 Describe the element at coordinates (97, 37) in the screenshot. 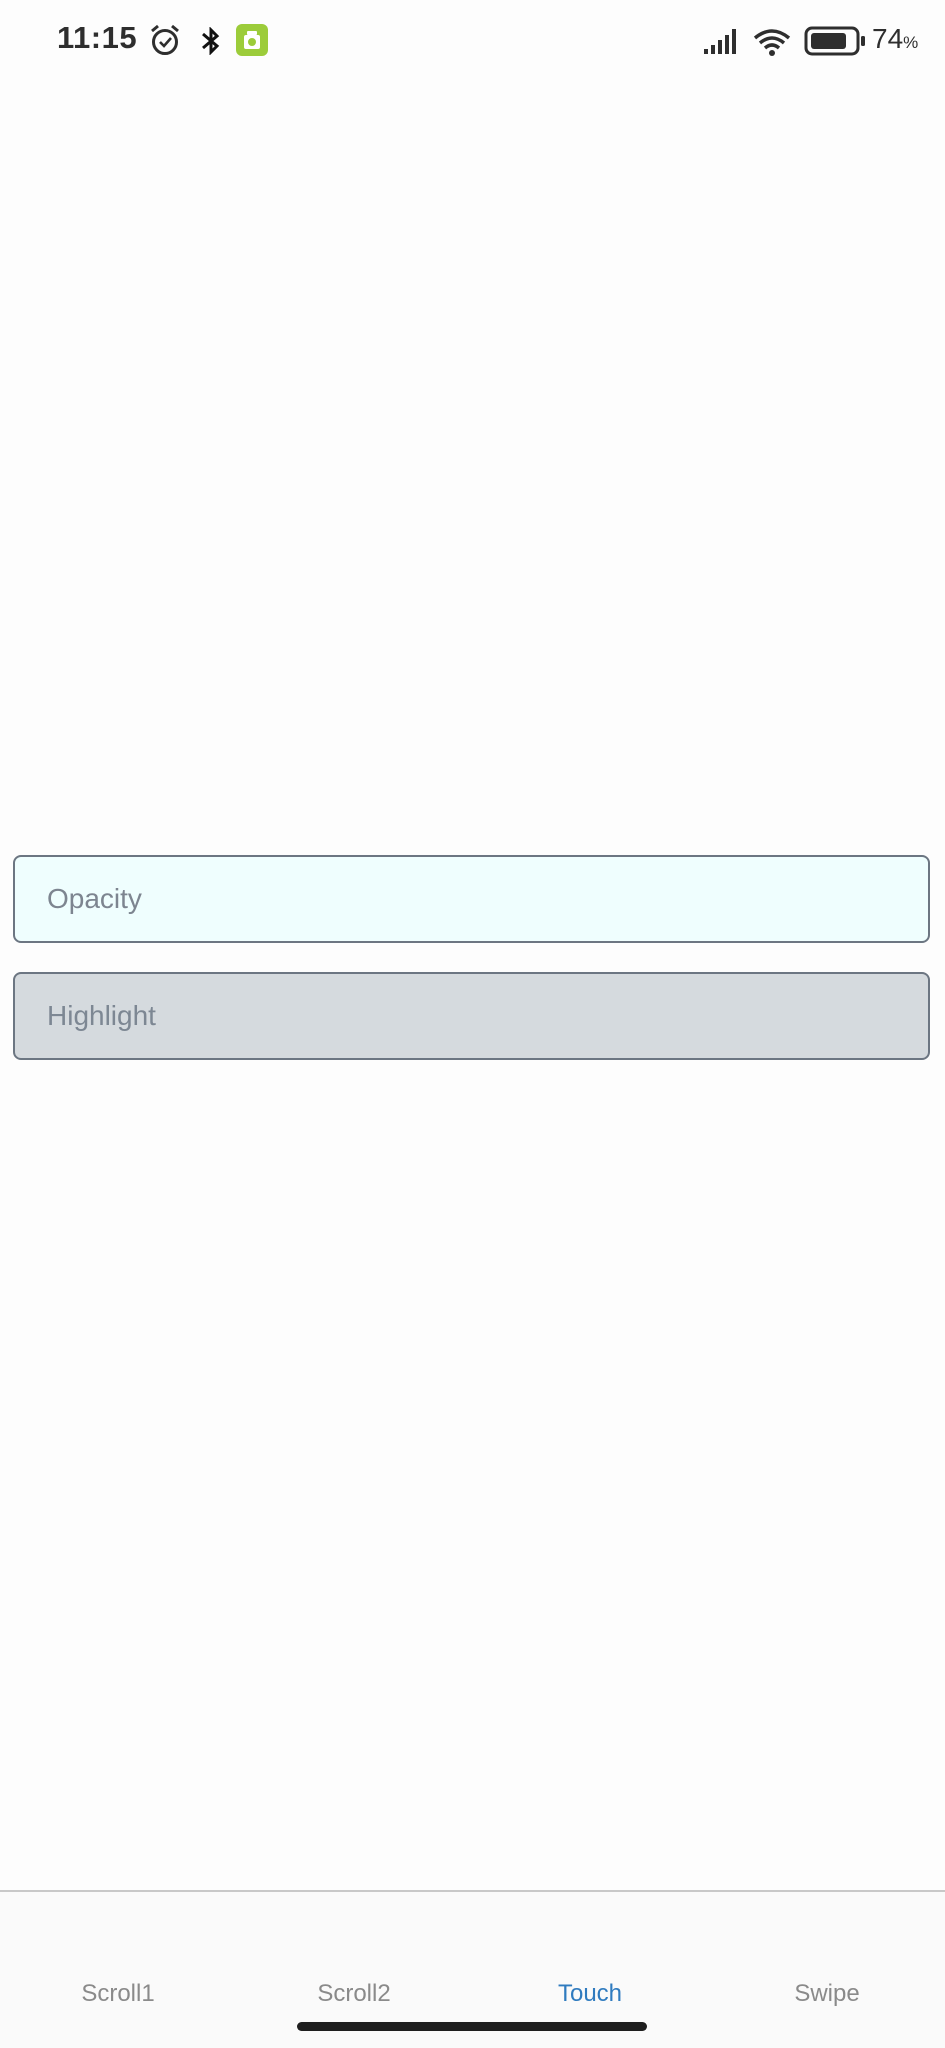

I see `status-time: 11:15` at that location.